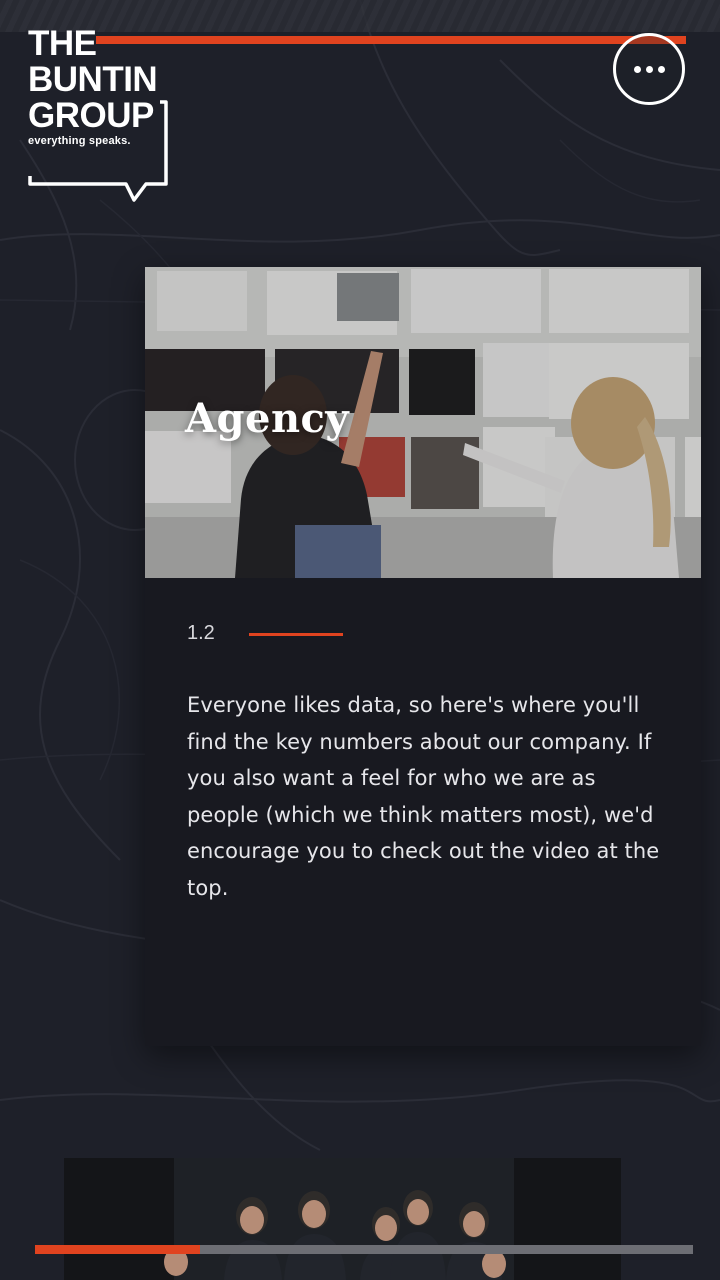 The image size is (720, 1280). Describe the element at coordinates (62, 43) in the screenshot. I see `logo-line-the: THE` at that location.